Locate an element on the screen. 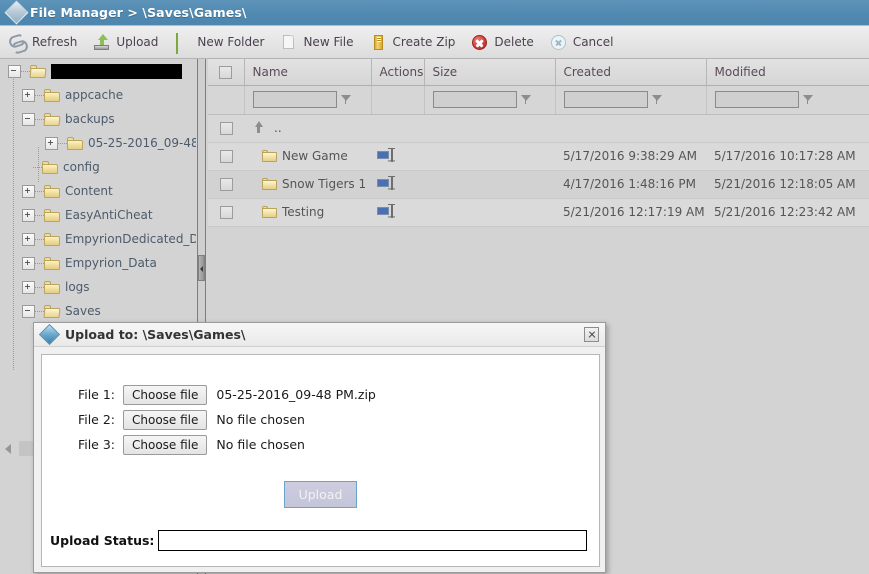 This screenshot has width=869, height=574. close-icon is located at coordinates (591, 334).